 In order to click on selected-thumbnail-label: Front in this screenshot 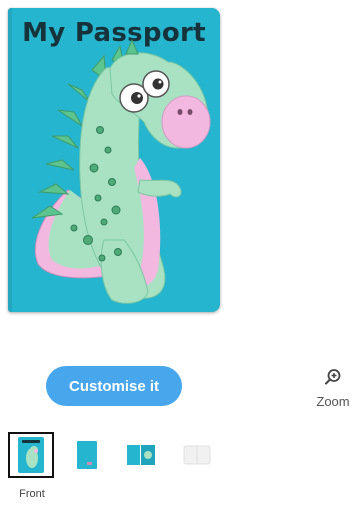, I will do `click(32, 494)`.